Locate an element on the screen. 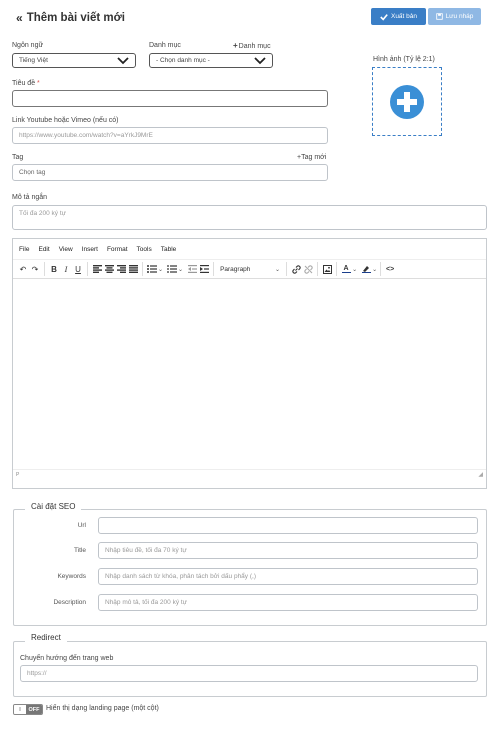 This screenshot has height=731, width=494. text-color-icon: A is located at coordinates (346, 269).